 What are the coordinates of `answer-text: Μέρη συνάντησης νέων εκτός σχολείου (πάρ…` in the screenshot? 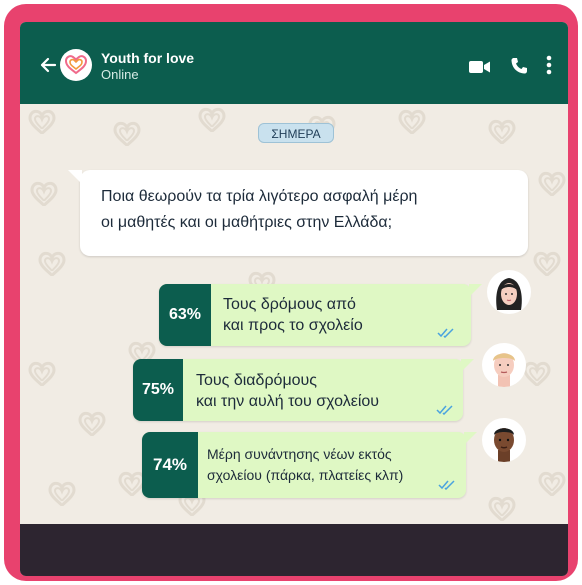 It's located at (305, 465).